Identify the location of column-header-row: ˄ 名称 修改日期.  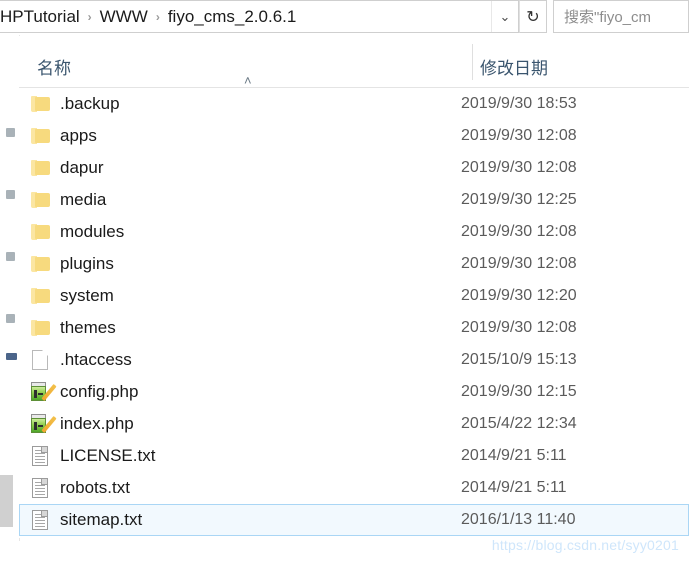
(354, 62).